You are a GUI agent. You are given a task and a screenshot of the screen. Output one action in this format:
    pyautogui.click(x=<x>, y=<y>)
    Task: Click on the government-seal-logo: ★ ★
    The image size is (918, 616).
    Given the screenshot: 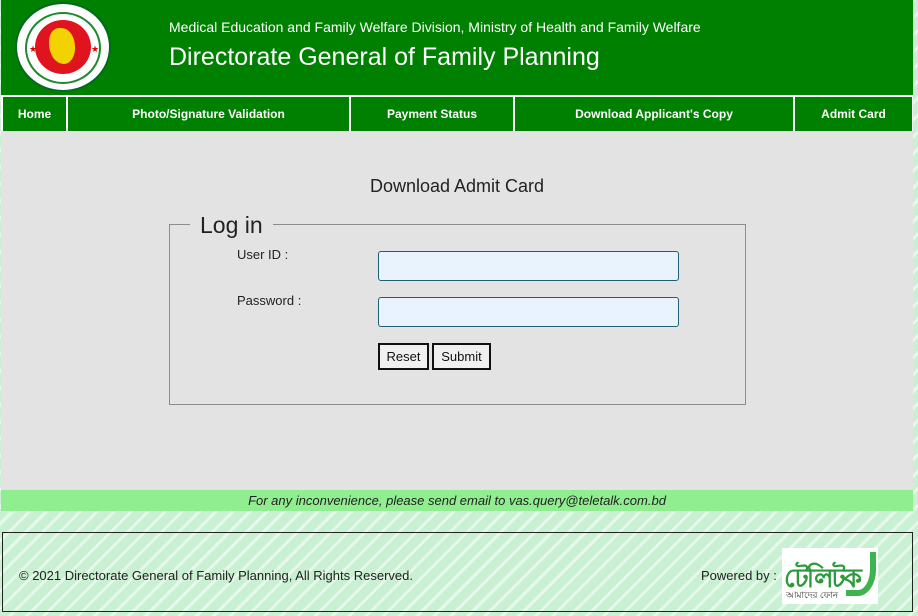 What is the action you would take?
    pyautogui.click(x=63, y=47)
    